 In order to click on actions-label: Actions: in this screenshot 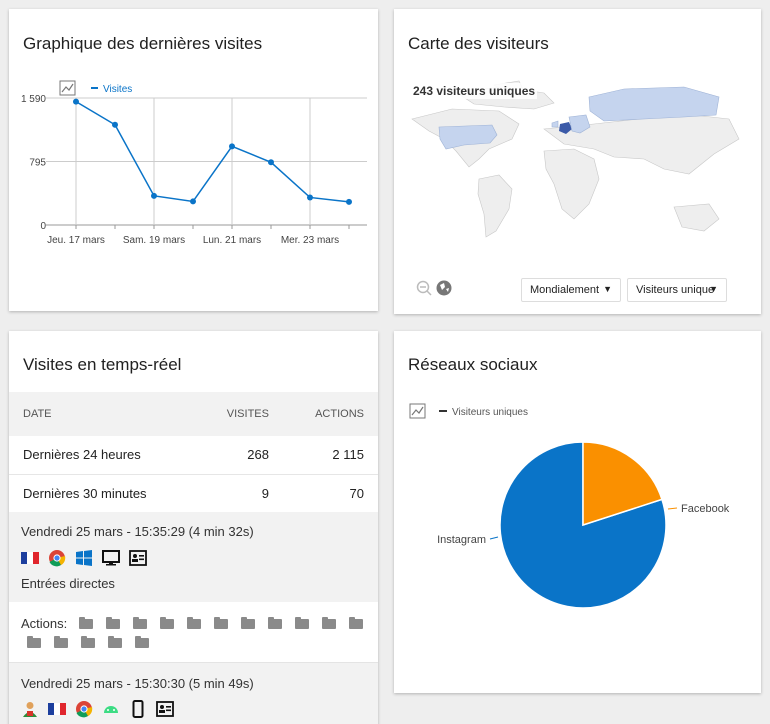, I will do `click(44, 623)`.